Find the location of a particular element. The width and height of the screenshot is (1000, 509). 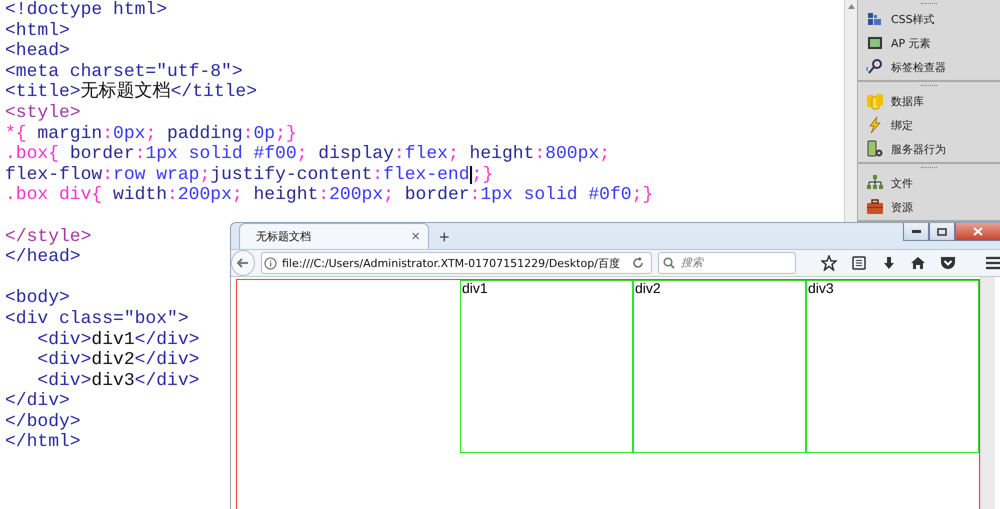

search-field: 搜索 is located at coordinates (727, 263).